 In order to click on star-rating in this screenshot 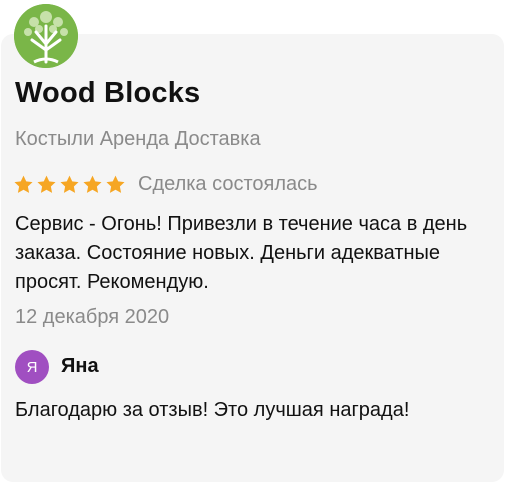, I will do `click(70, 184)`.